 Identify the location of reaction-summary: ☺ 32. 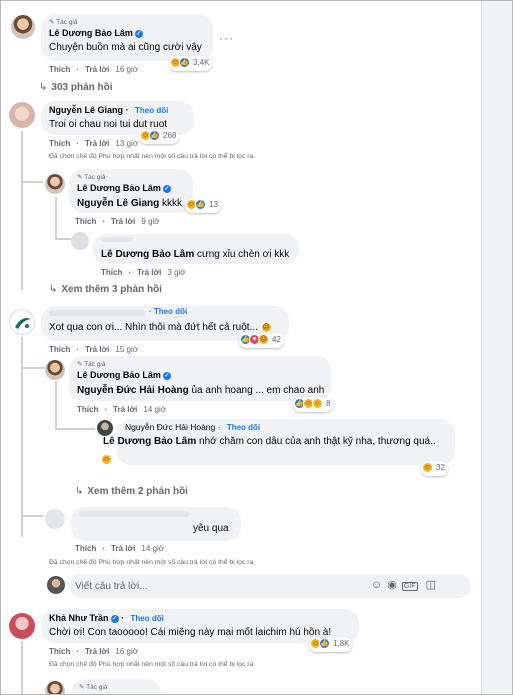
(434, 468).